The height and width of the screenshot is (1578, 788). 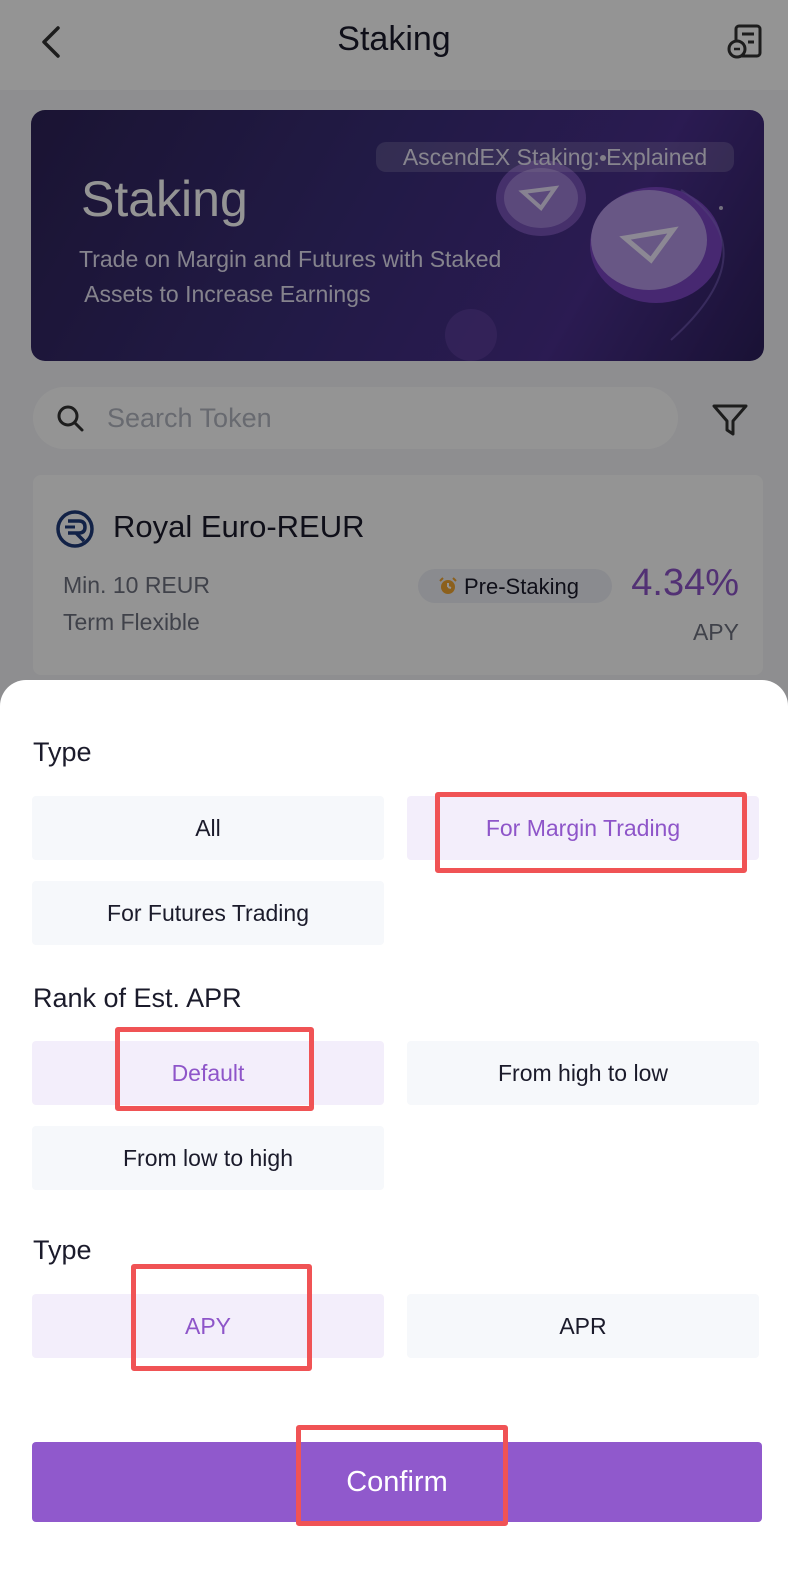 What do you see at coordinates (137, 998) in the screenshot?
I see `rank-section-title: Rank of Est. APR` at bounding box center [137, 998].